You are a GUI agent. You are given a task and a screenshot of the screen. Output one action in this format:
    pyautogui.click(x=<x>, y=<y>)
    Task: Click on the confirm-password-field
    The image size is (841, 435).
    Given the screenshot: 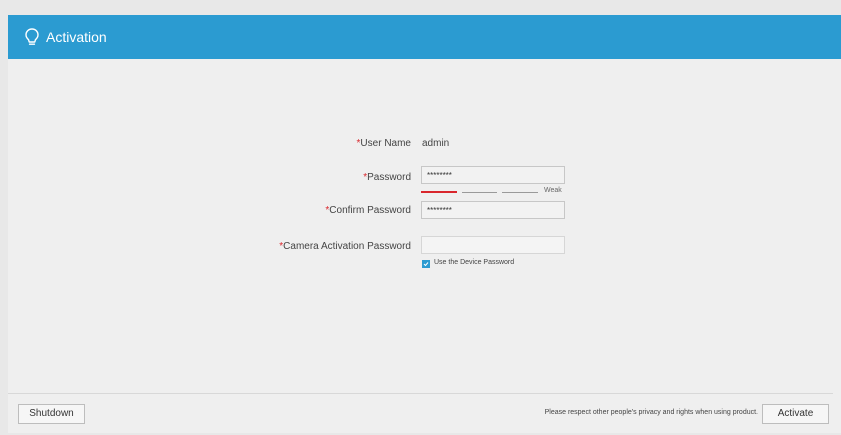 What is the action you would take?
    pyautogui.click(x=493, y=210)
    